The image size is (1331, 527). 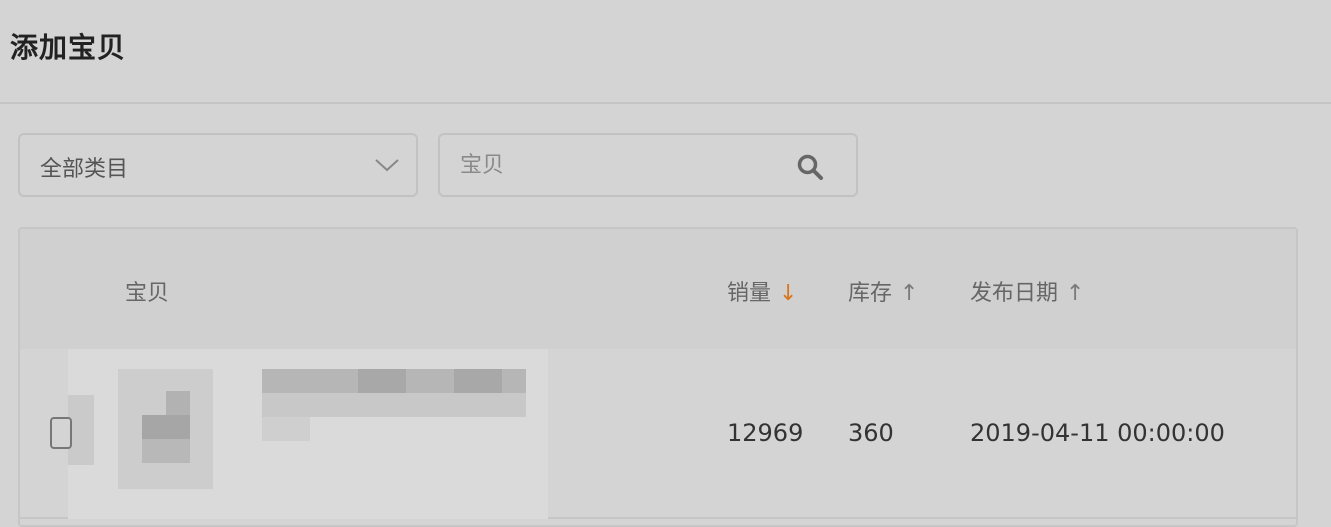 I want to click on cell-date: 2019-04-11 00:00:00, so click(x=1097, y=433).